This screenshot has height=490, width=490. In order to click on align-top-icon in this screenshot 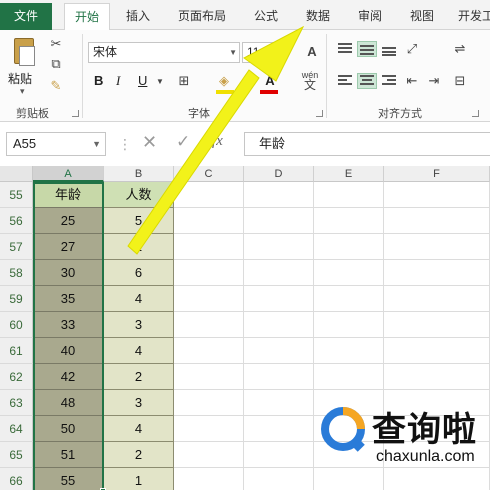, I will do `click(345, 49)`.